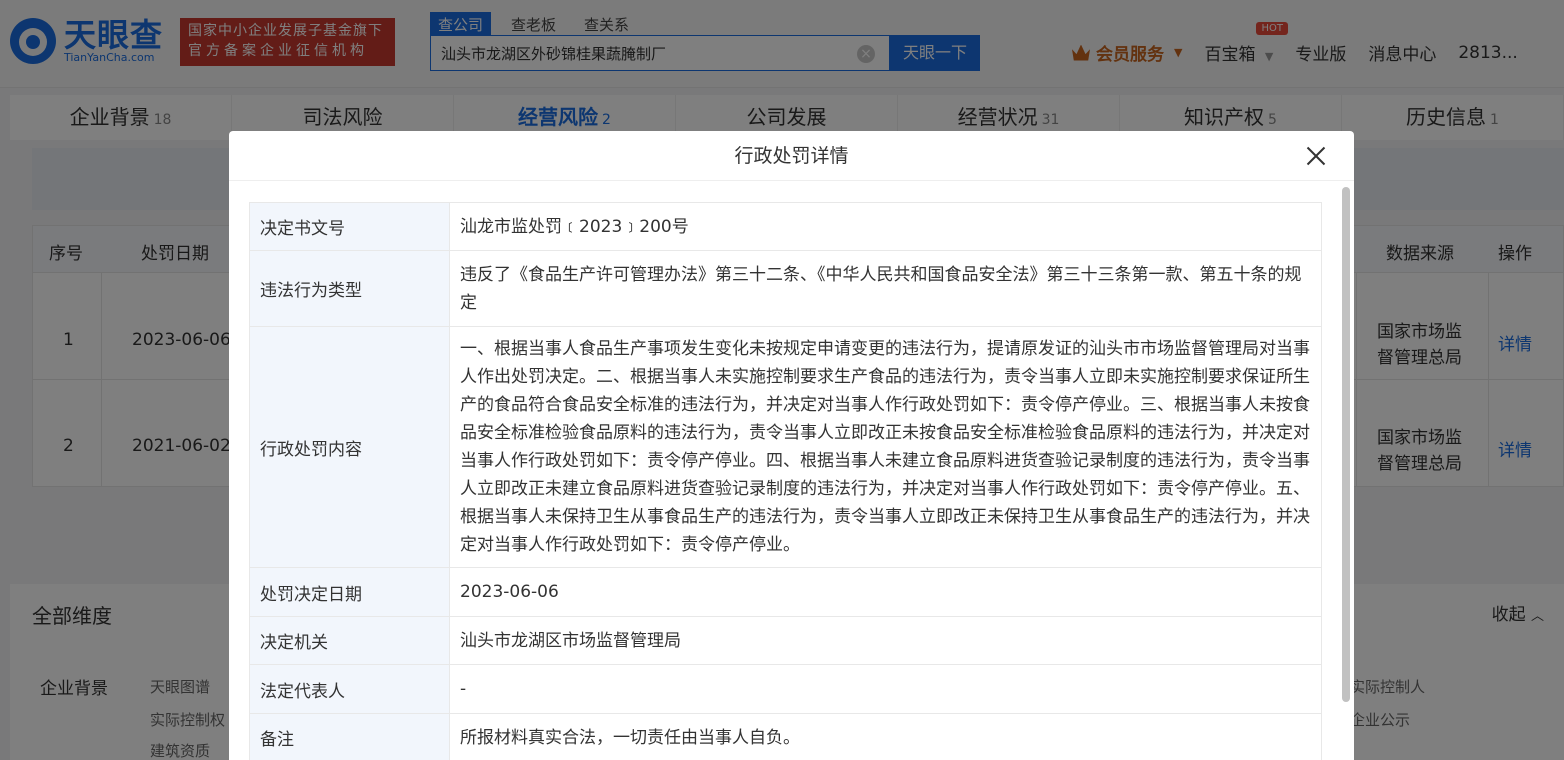  I want to click on detail-label: 行政处罚内容, so click(350, 447).